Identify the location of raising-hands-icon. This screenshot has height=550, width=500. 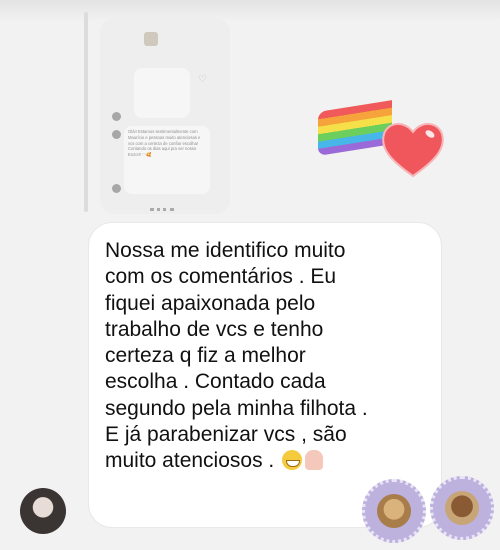
(314, 460).